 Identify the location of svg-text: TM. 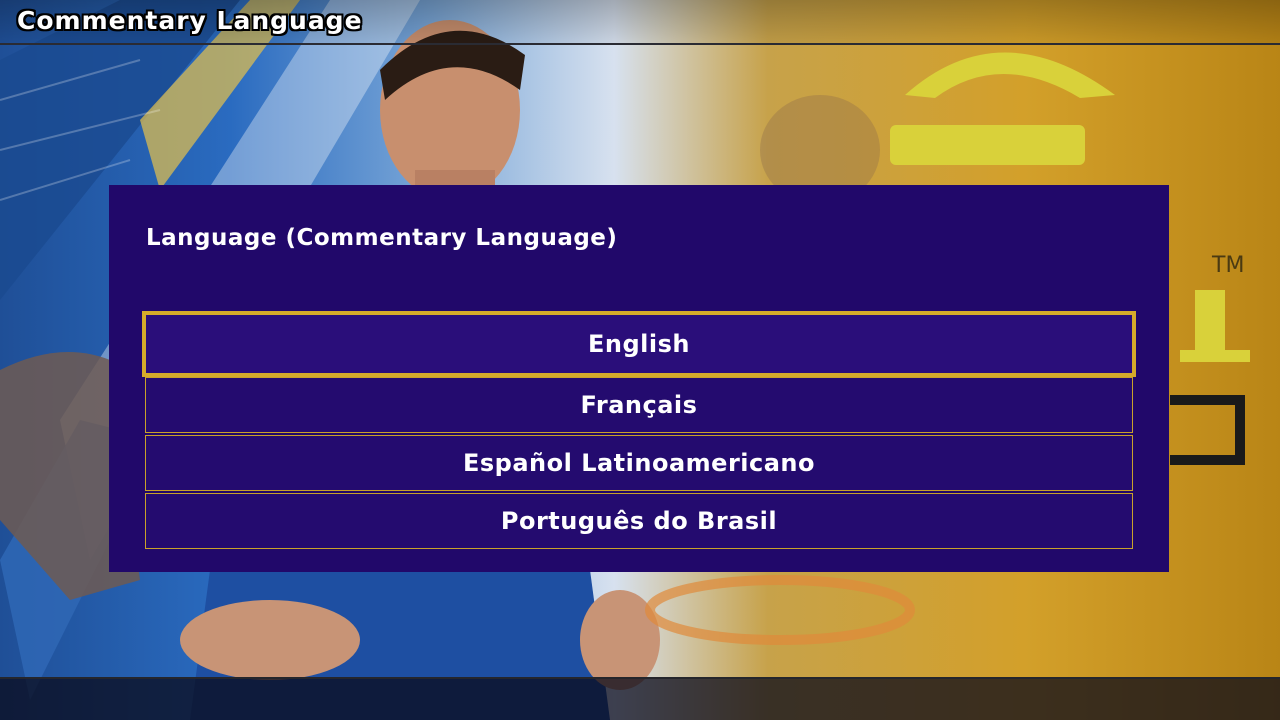
(1227, 265).